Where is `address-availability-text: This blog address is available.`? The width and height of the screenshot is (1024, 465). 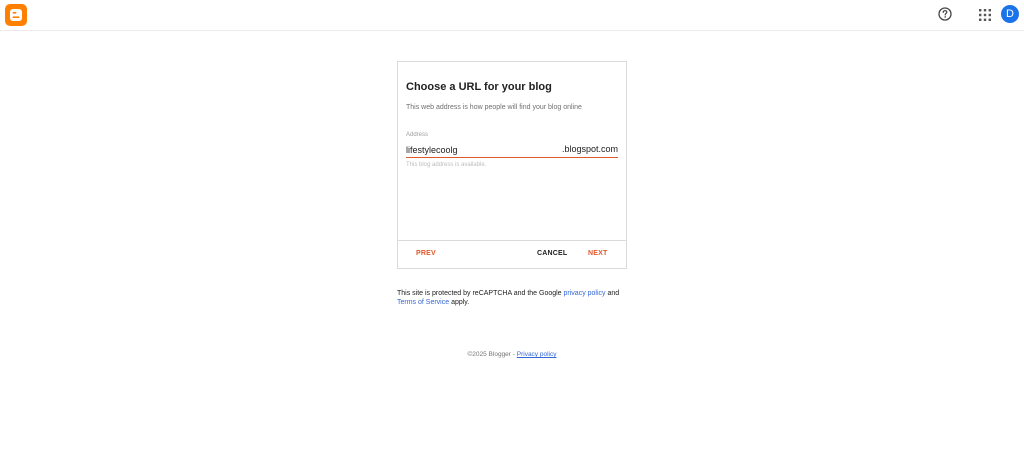
address-availability-text: This blog address is available. is located at coordinates (446, 165).